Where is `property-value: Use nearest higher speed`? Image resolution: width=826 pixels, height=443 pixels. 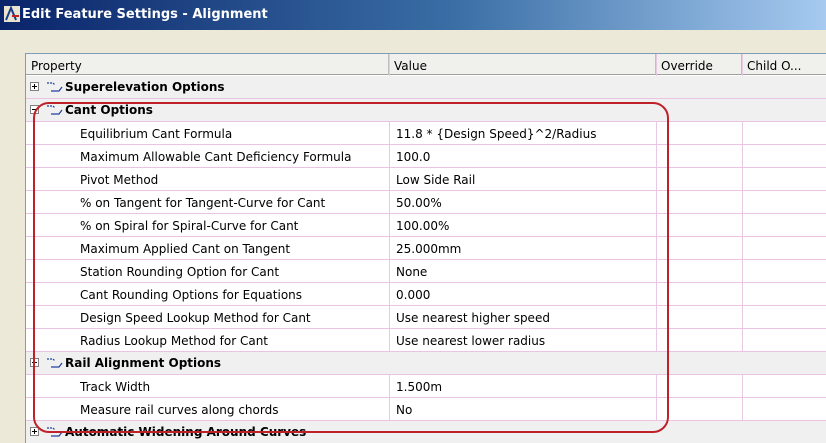 property-value: Use nearest higher speed is located at coordinates (473, 318).